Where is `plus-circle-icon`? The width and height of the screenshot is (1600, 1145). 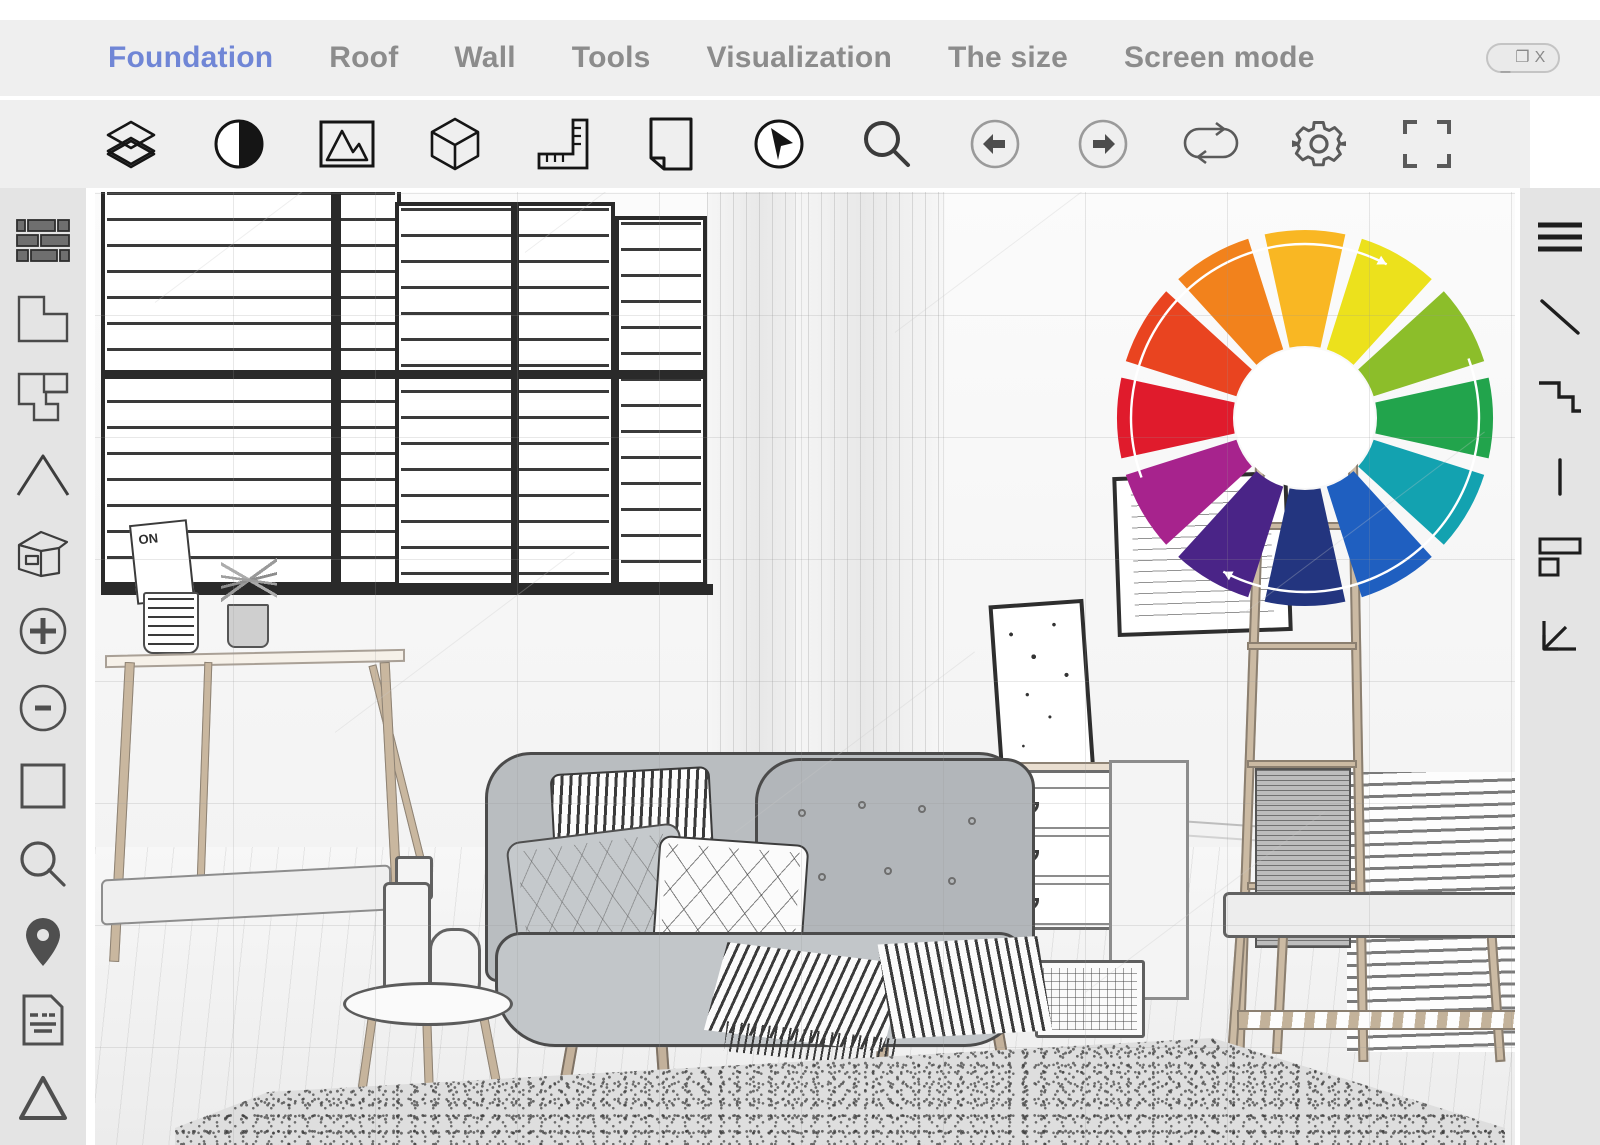
plus-circle-icon is located at coordinates (43, 631).